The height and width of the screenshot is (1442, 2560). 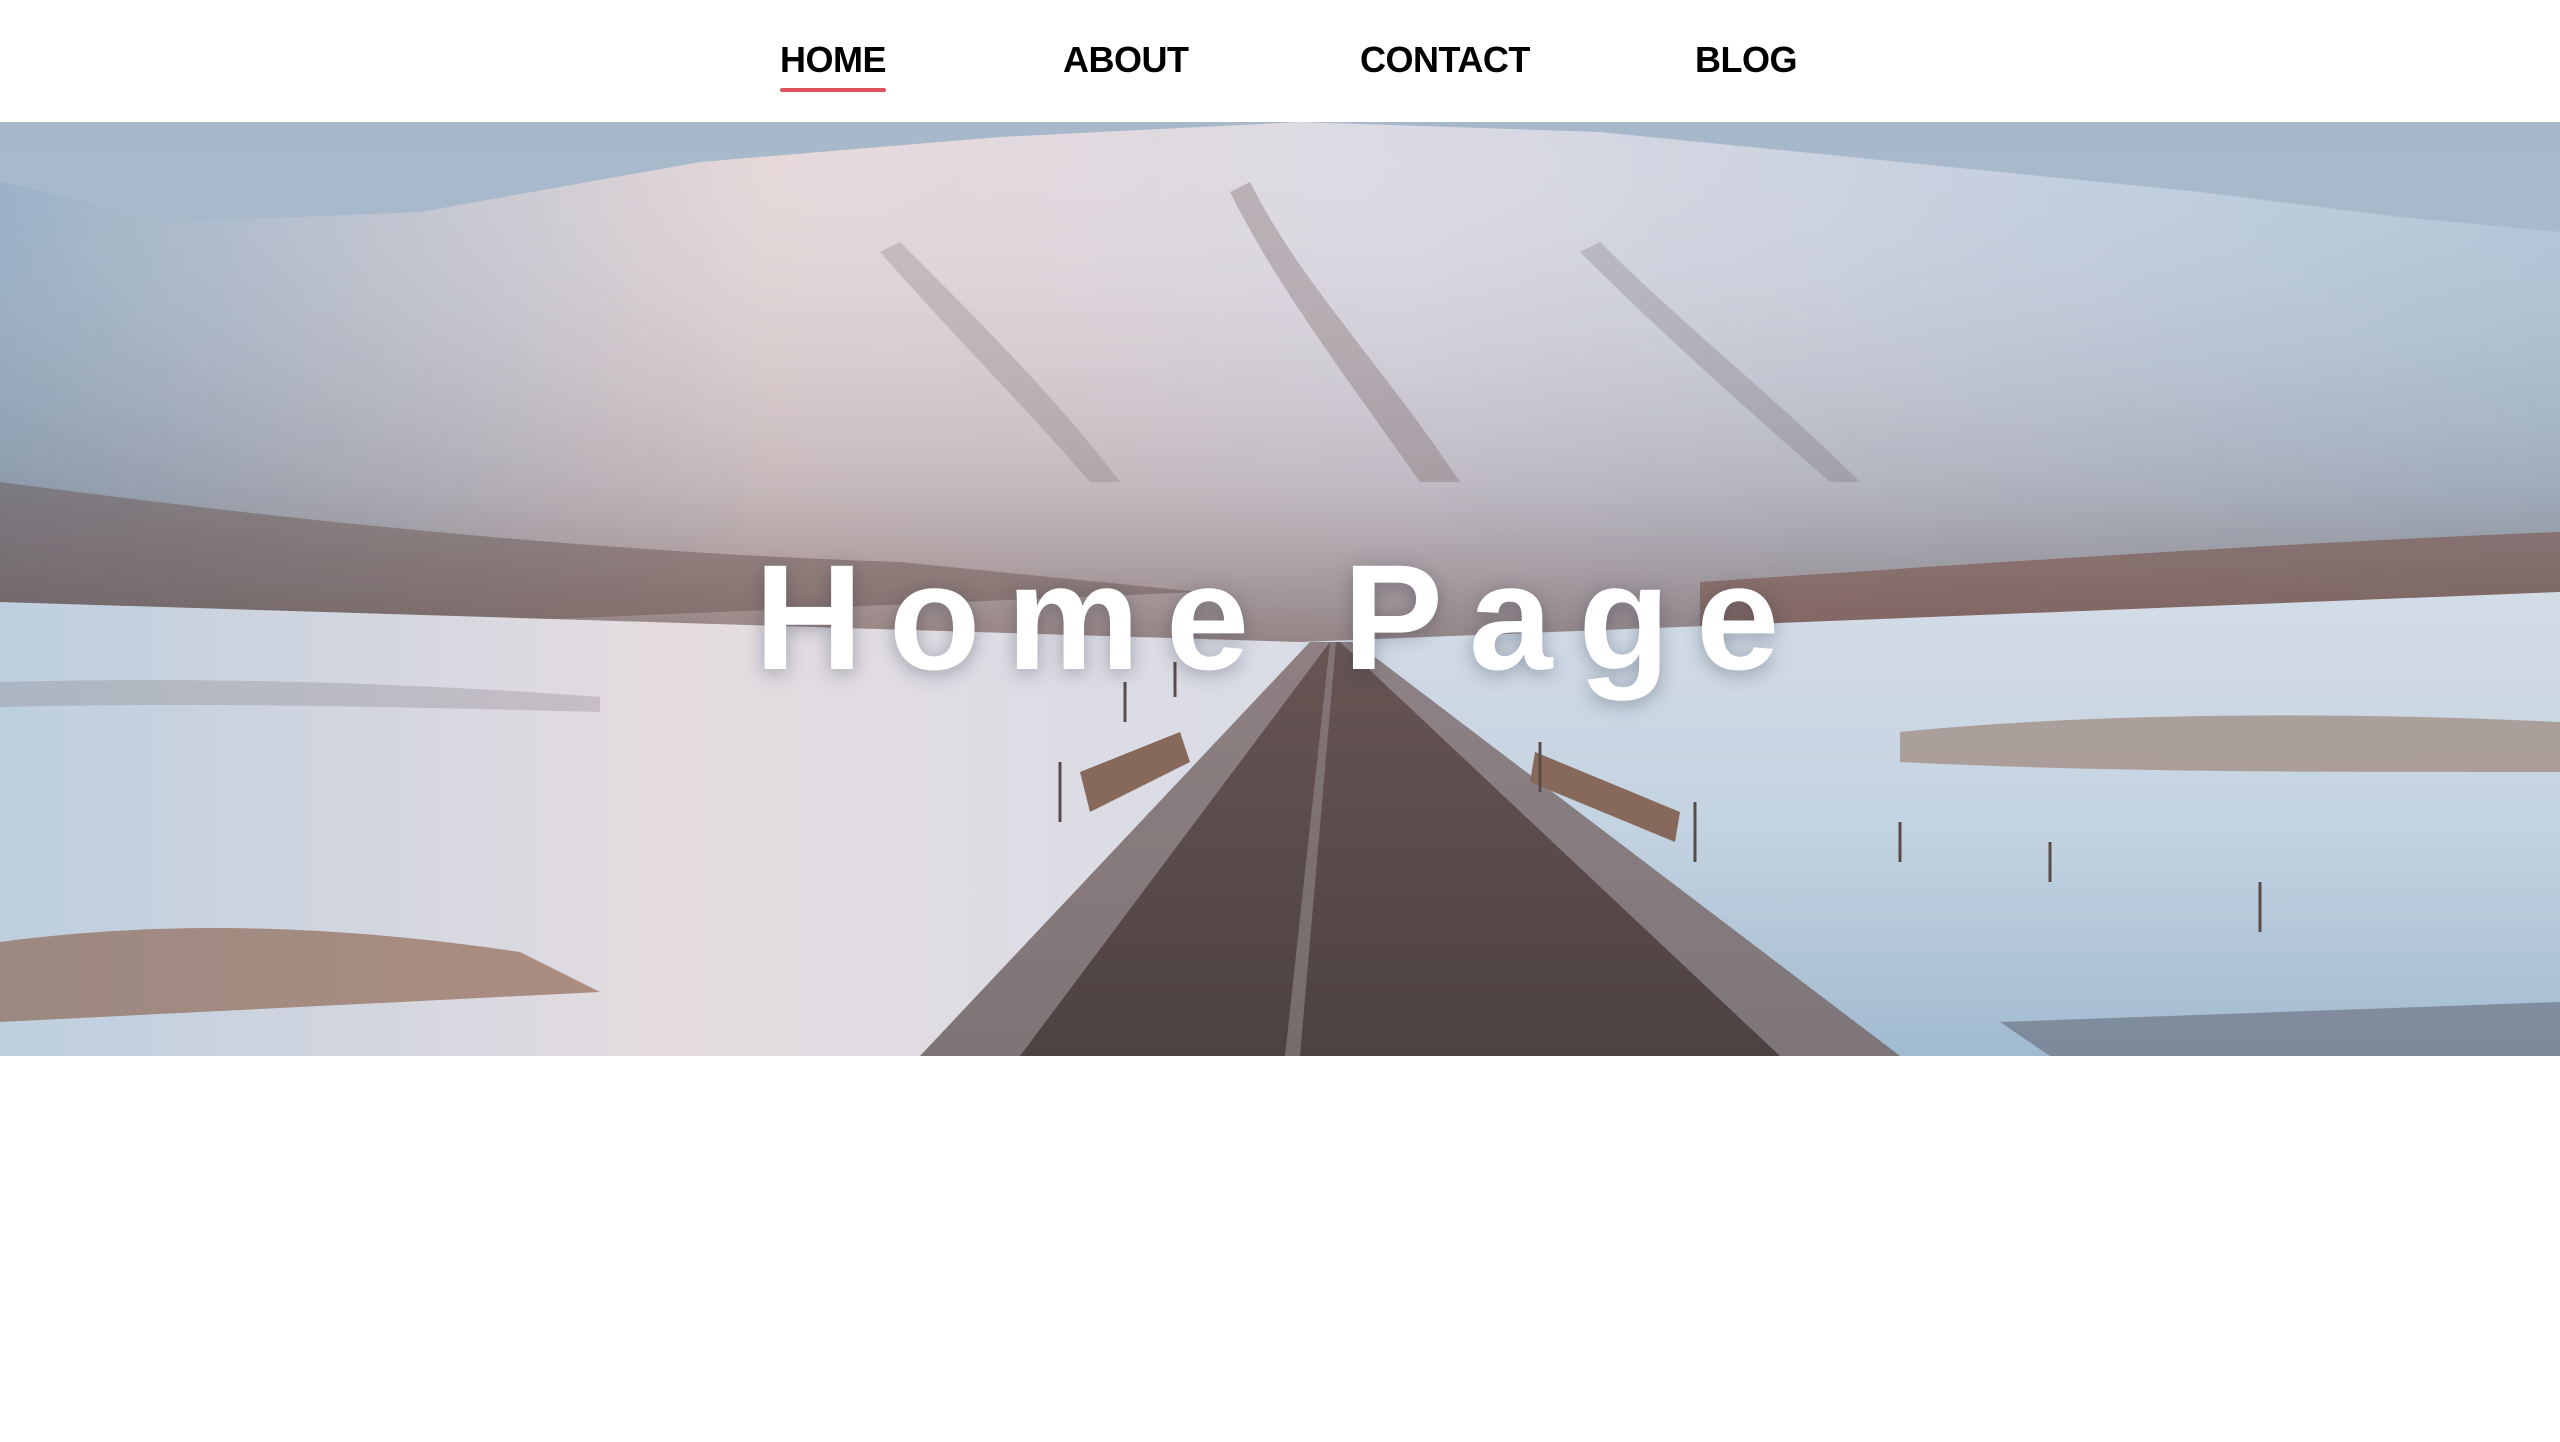 I want to click on top-navigation: HOME ABOUT CONTACT BLOG, so click(x=1280, y=61).